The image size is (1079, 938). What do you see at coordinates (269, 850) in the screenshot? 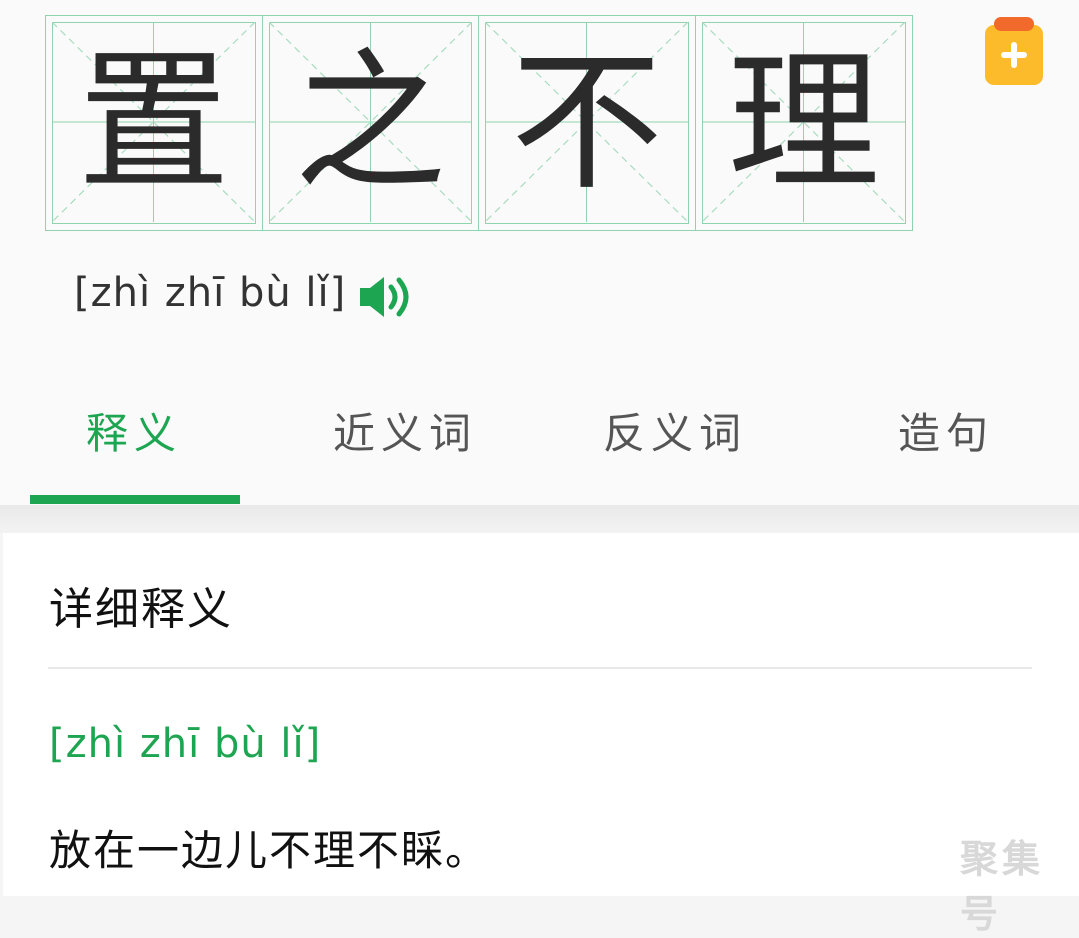
I see `definition-text: 放在一边儿不理不睬。` at bounding box center [269, 850].